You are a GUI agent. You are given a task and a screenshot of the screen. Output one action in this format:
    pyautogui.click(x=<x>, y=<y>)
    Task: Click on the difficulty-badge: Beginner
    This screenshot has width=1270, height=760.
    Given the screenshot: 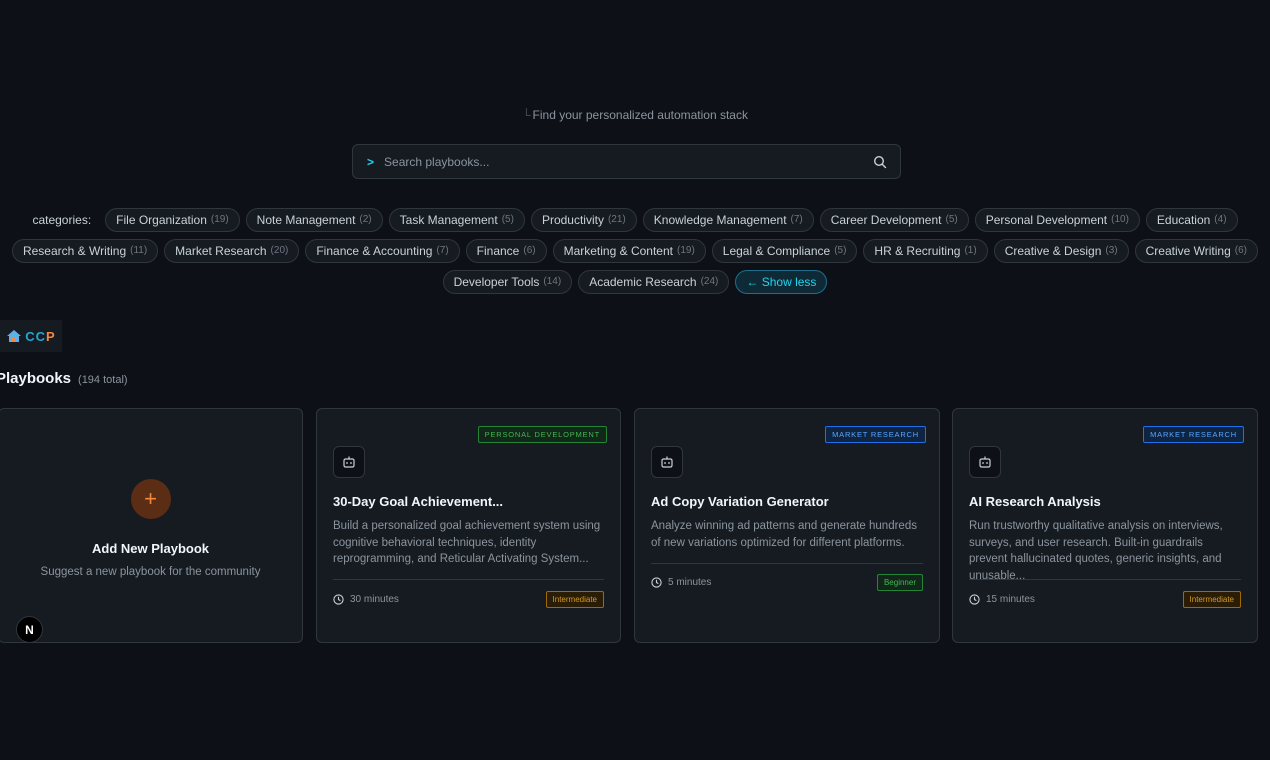 What is the action you would take?
    pyautogui.click(x=900, y=582)
    